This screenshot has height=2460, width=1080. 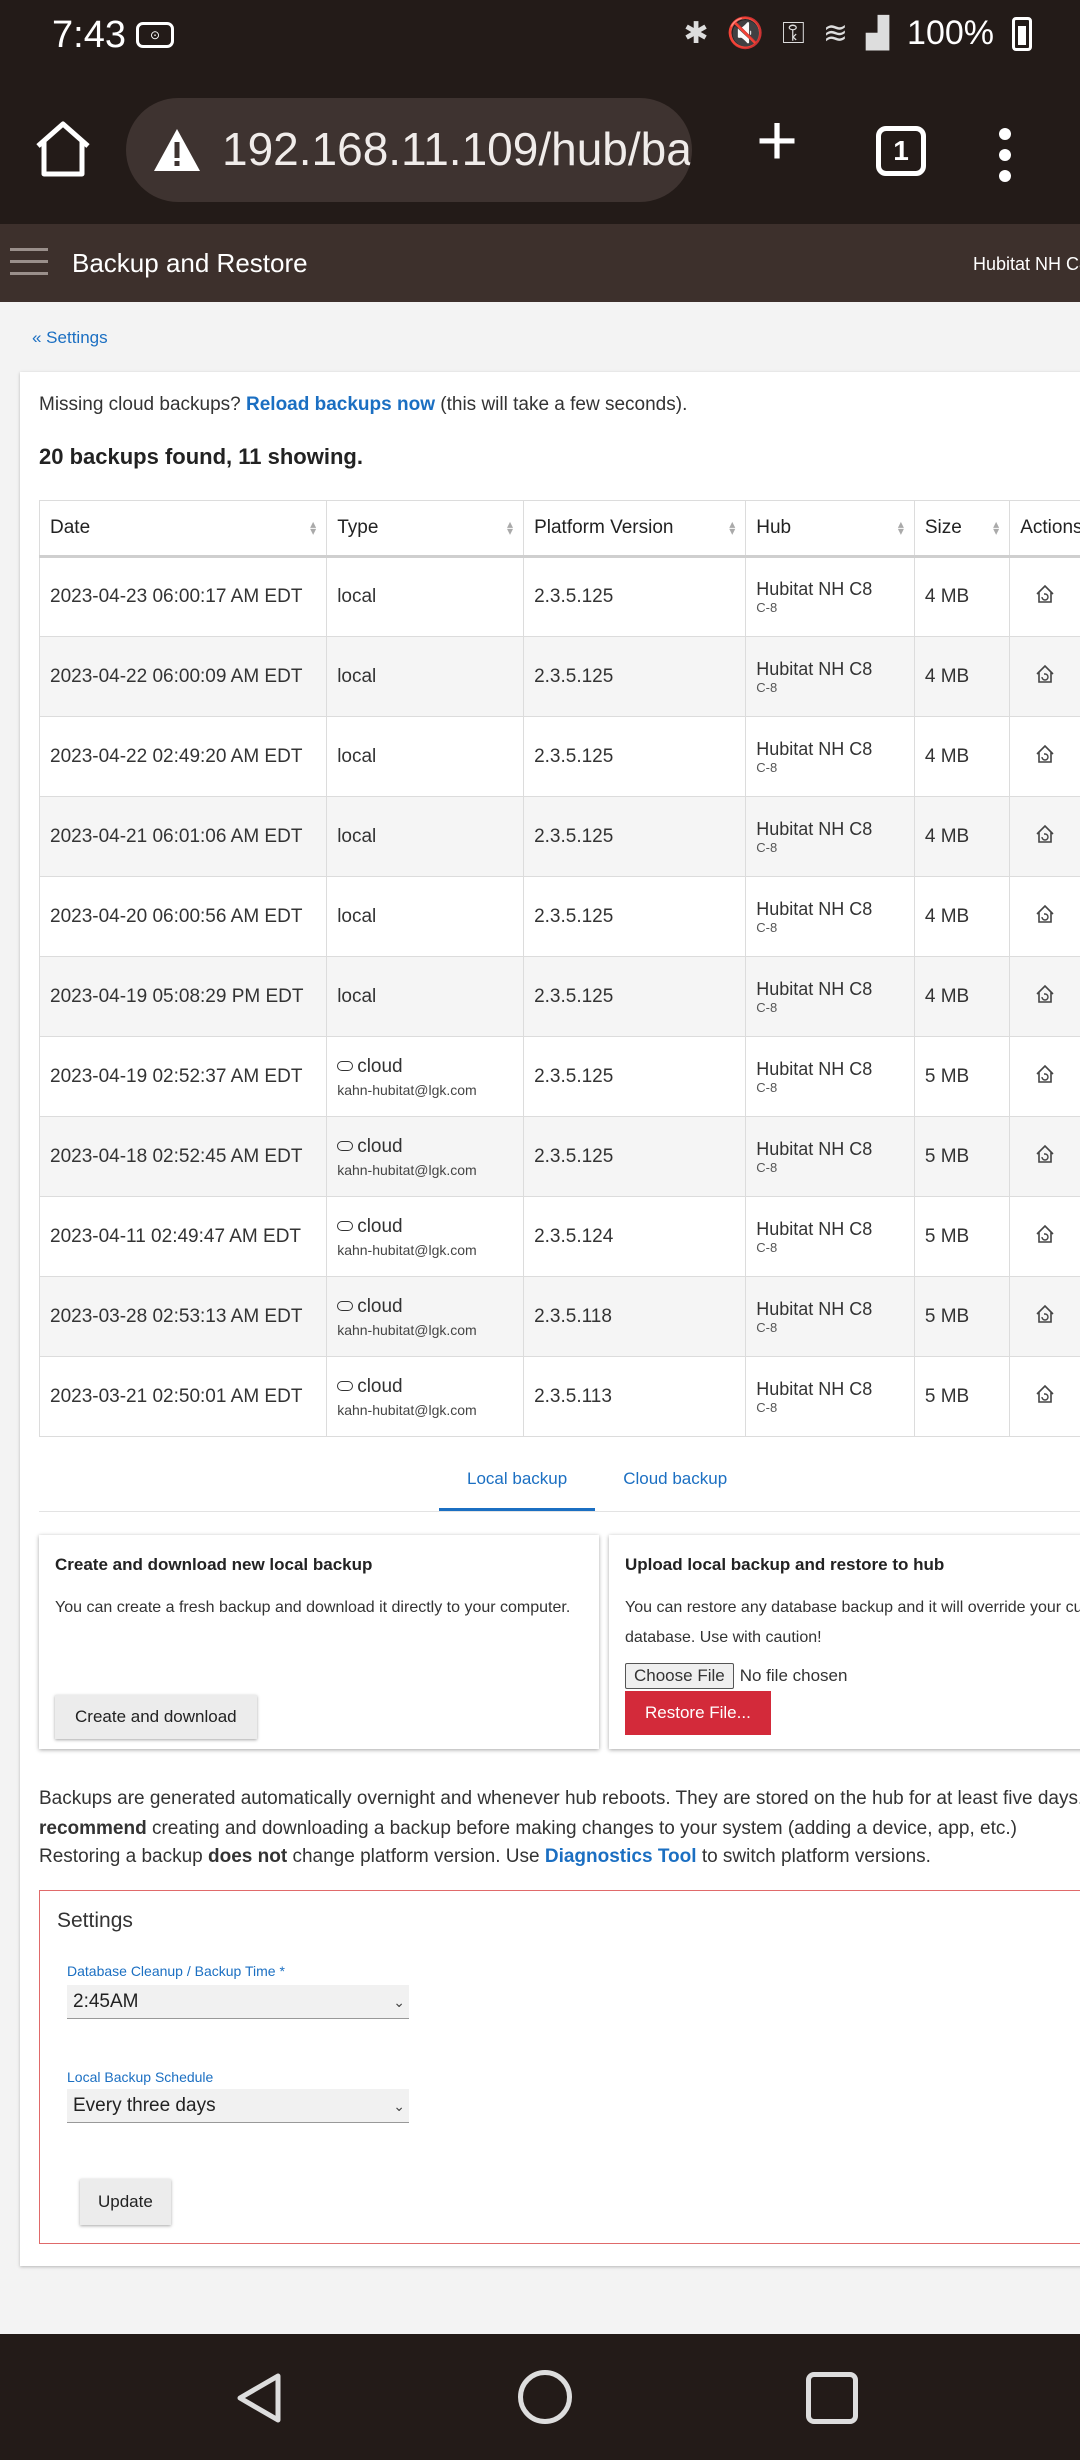 What do you see at coordinates (238, 2106) in the screenshot?
I see `schedule-select: Every three days ⌄` at bounding box center [238, 2106].